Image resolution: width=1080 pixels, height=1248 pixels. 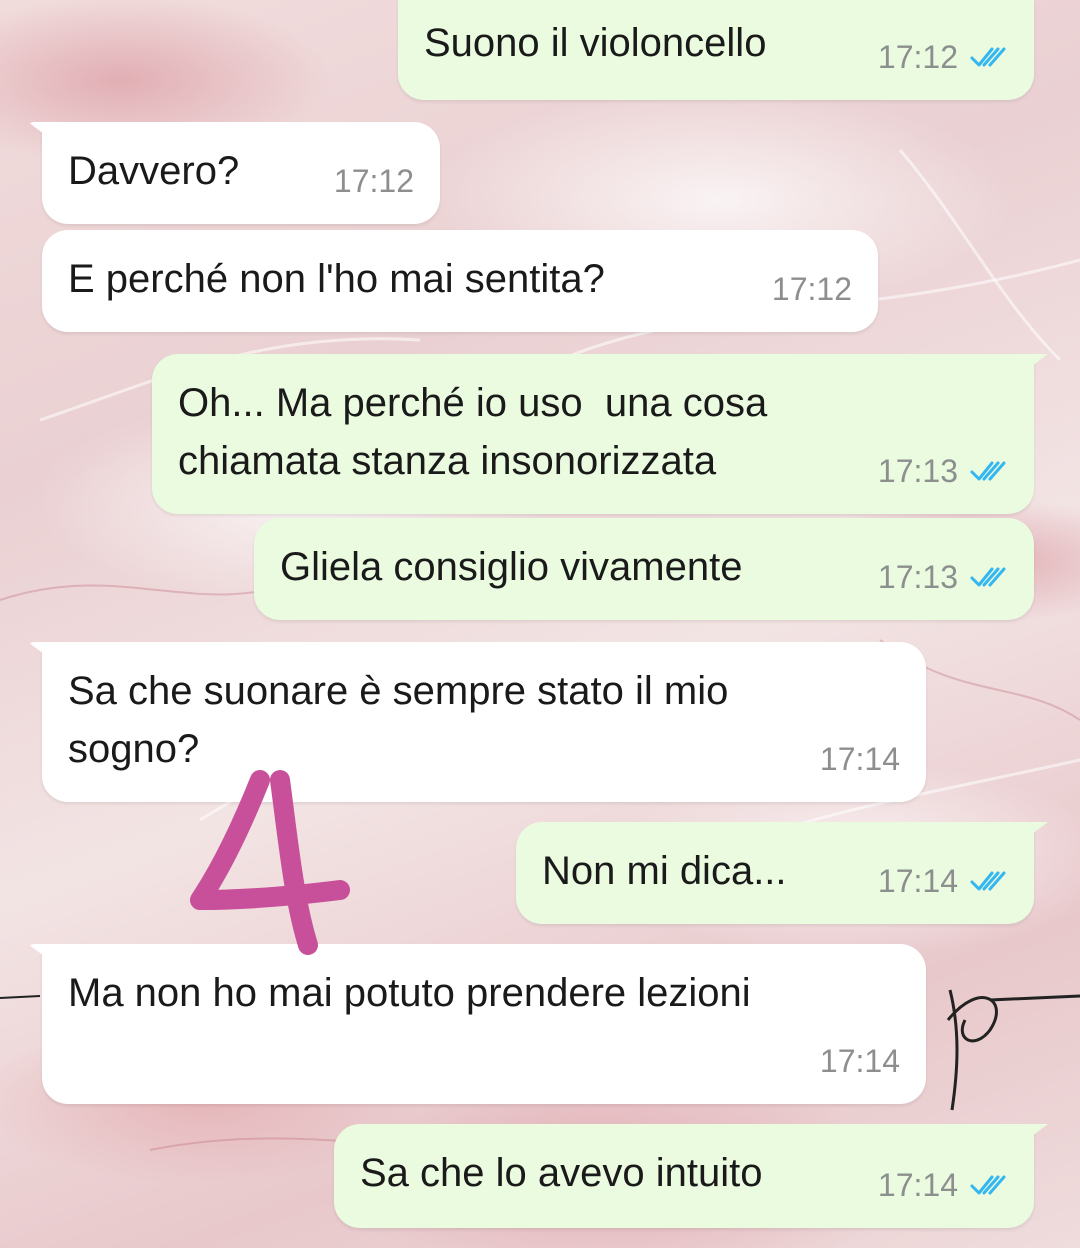 I want to click on message-bubble-outgoing: Gliela consiglio vivamente 17:13, so click(x=644, y=569).